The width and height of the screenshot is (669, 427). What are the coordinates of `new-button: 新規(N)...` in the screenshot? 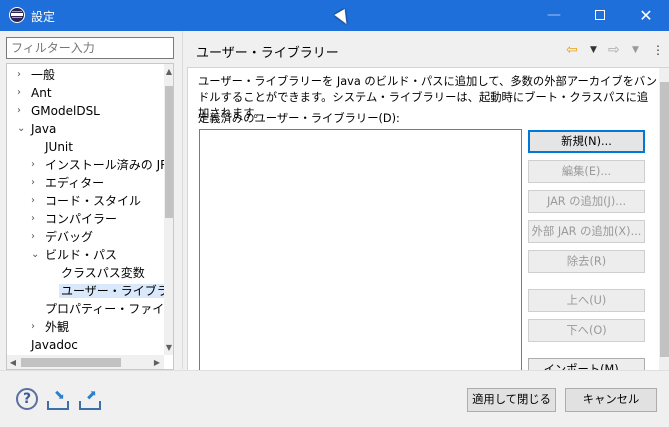 It's located at (586, 141).